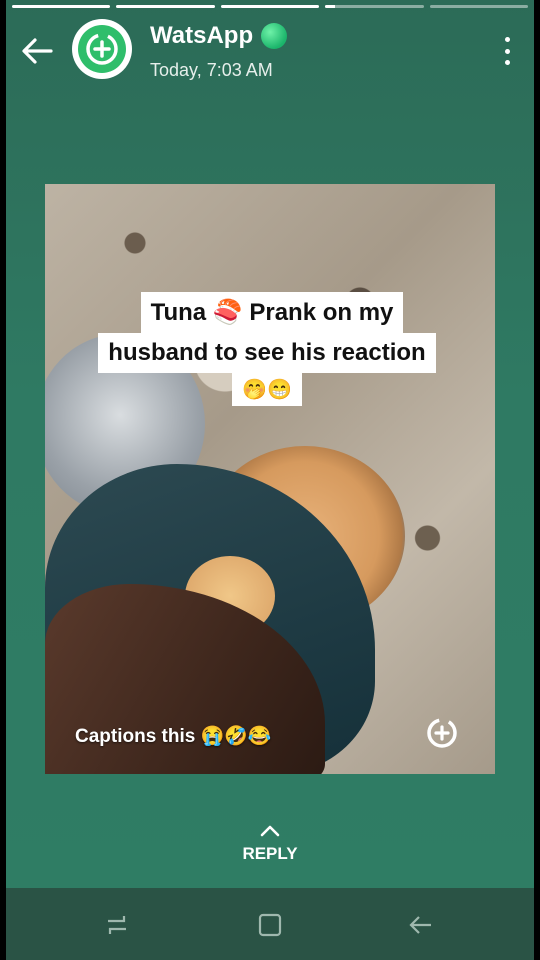  Describe the element at coordinates (507, 39) in the screenshot. I see `more-vertical-icon` at that location.